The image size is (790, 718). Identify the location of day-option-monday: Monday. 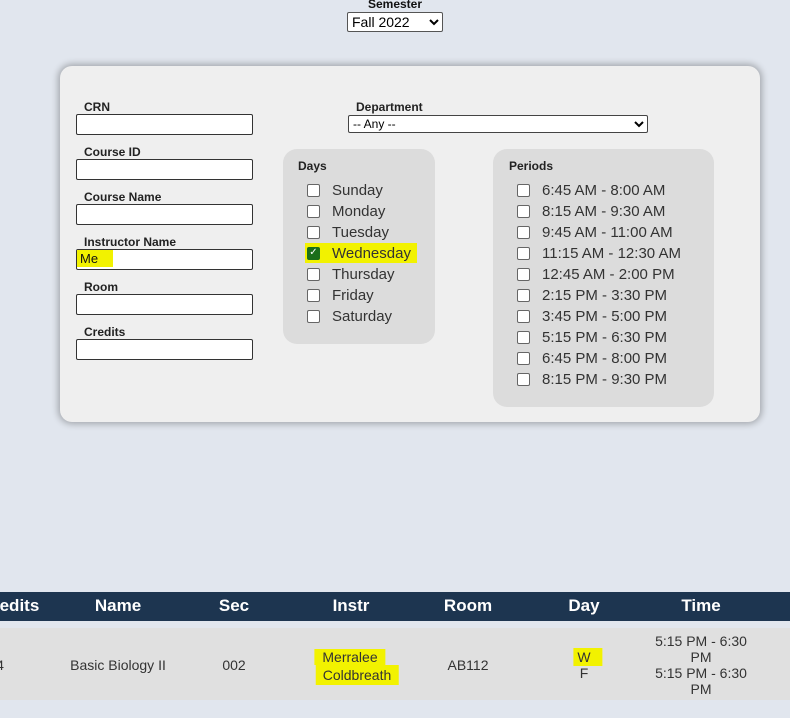
(346, 211).